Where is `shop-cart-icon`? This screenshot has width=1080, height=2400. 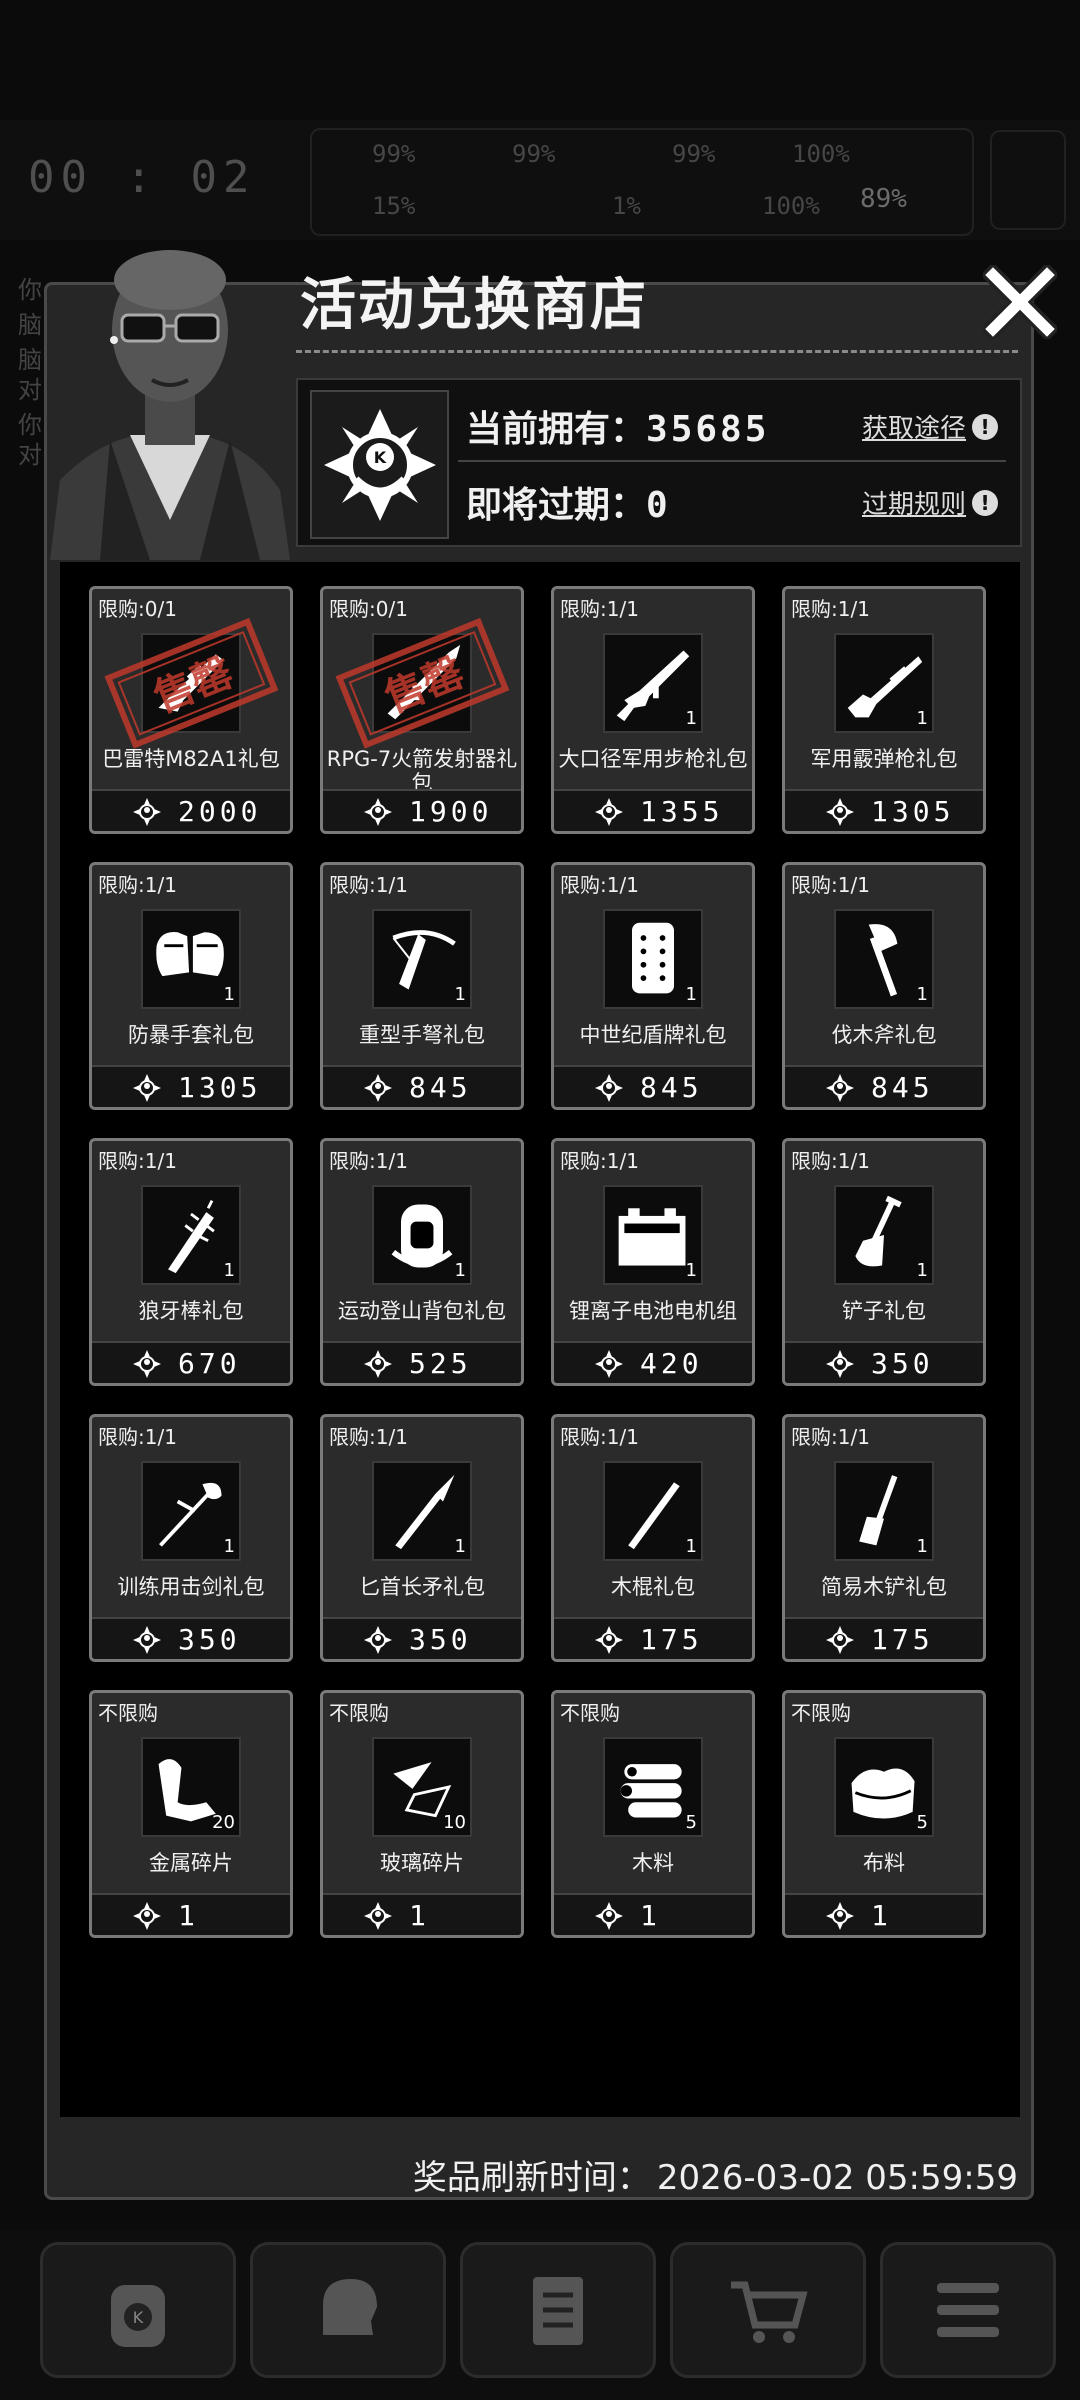 shop-cart-icon is located at coordinates (769, 2312).